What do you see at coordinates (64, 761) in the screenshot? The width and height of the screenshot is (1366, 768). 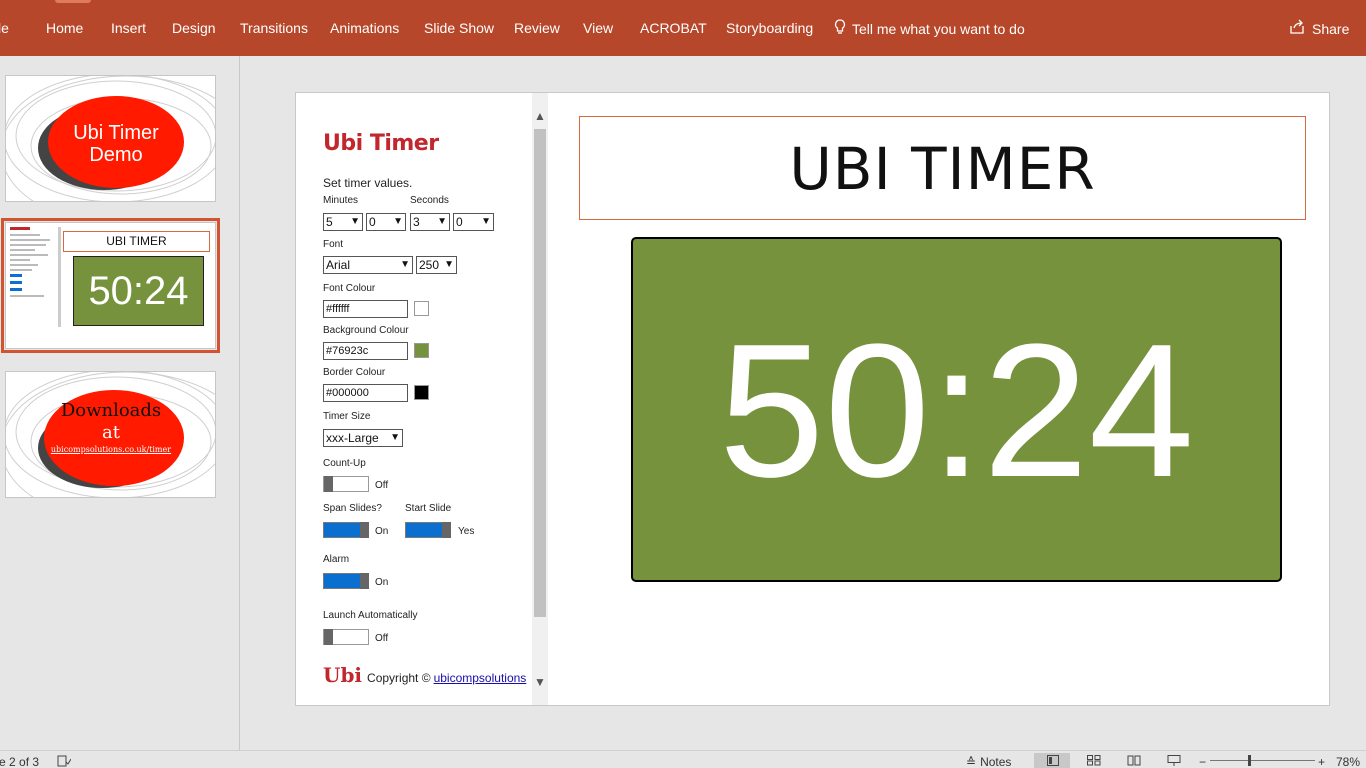 I see `spellcheck-icon` at bounding box center [64, 761].